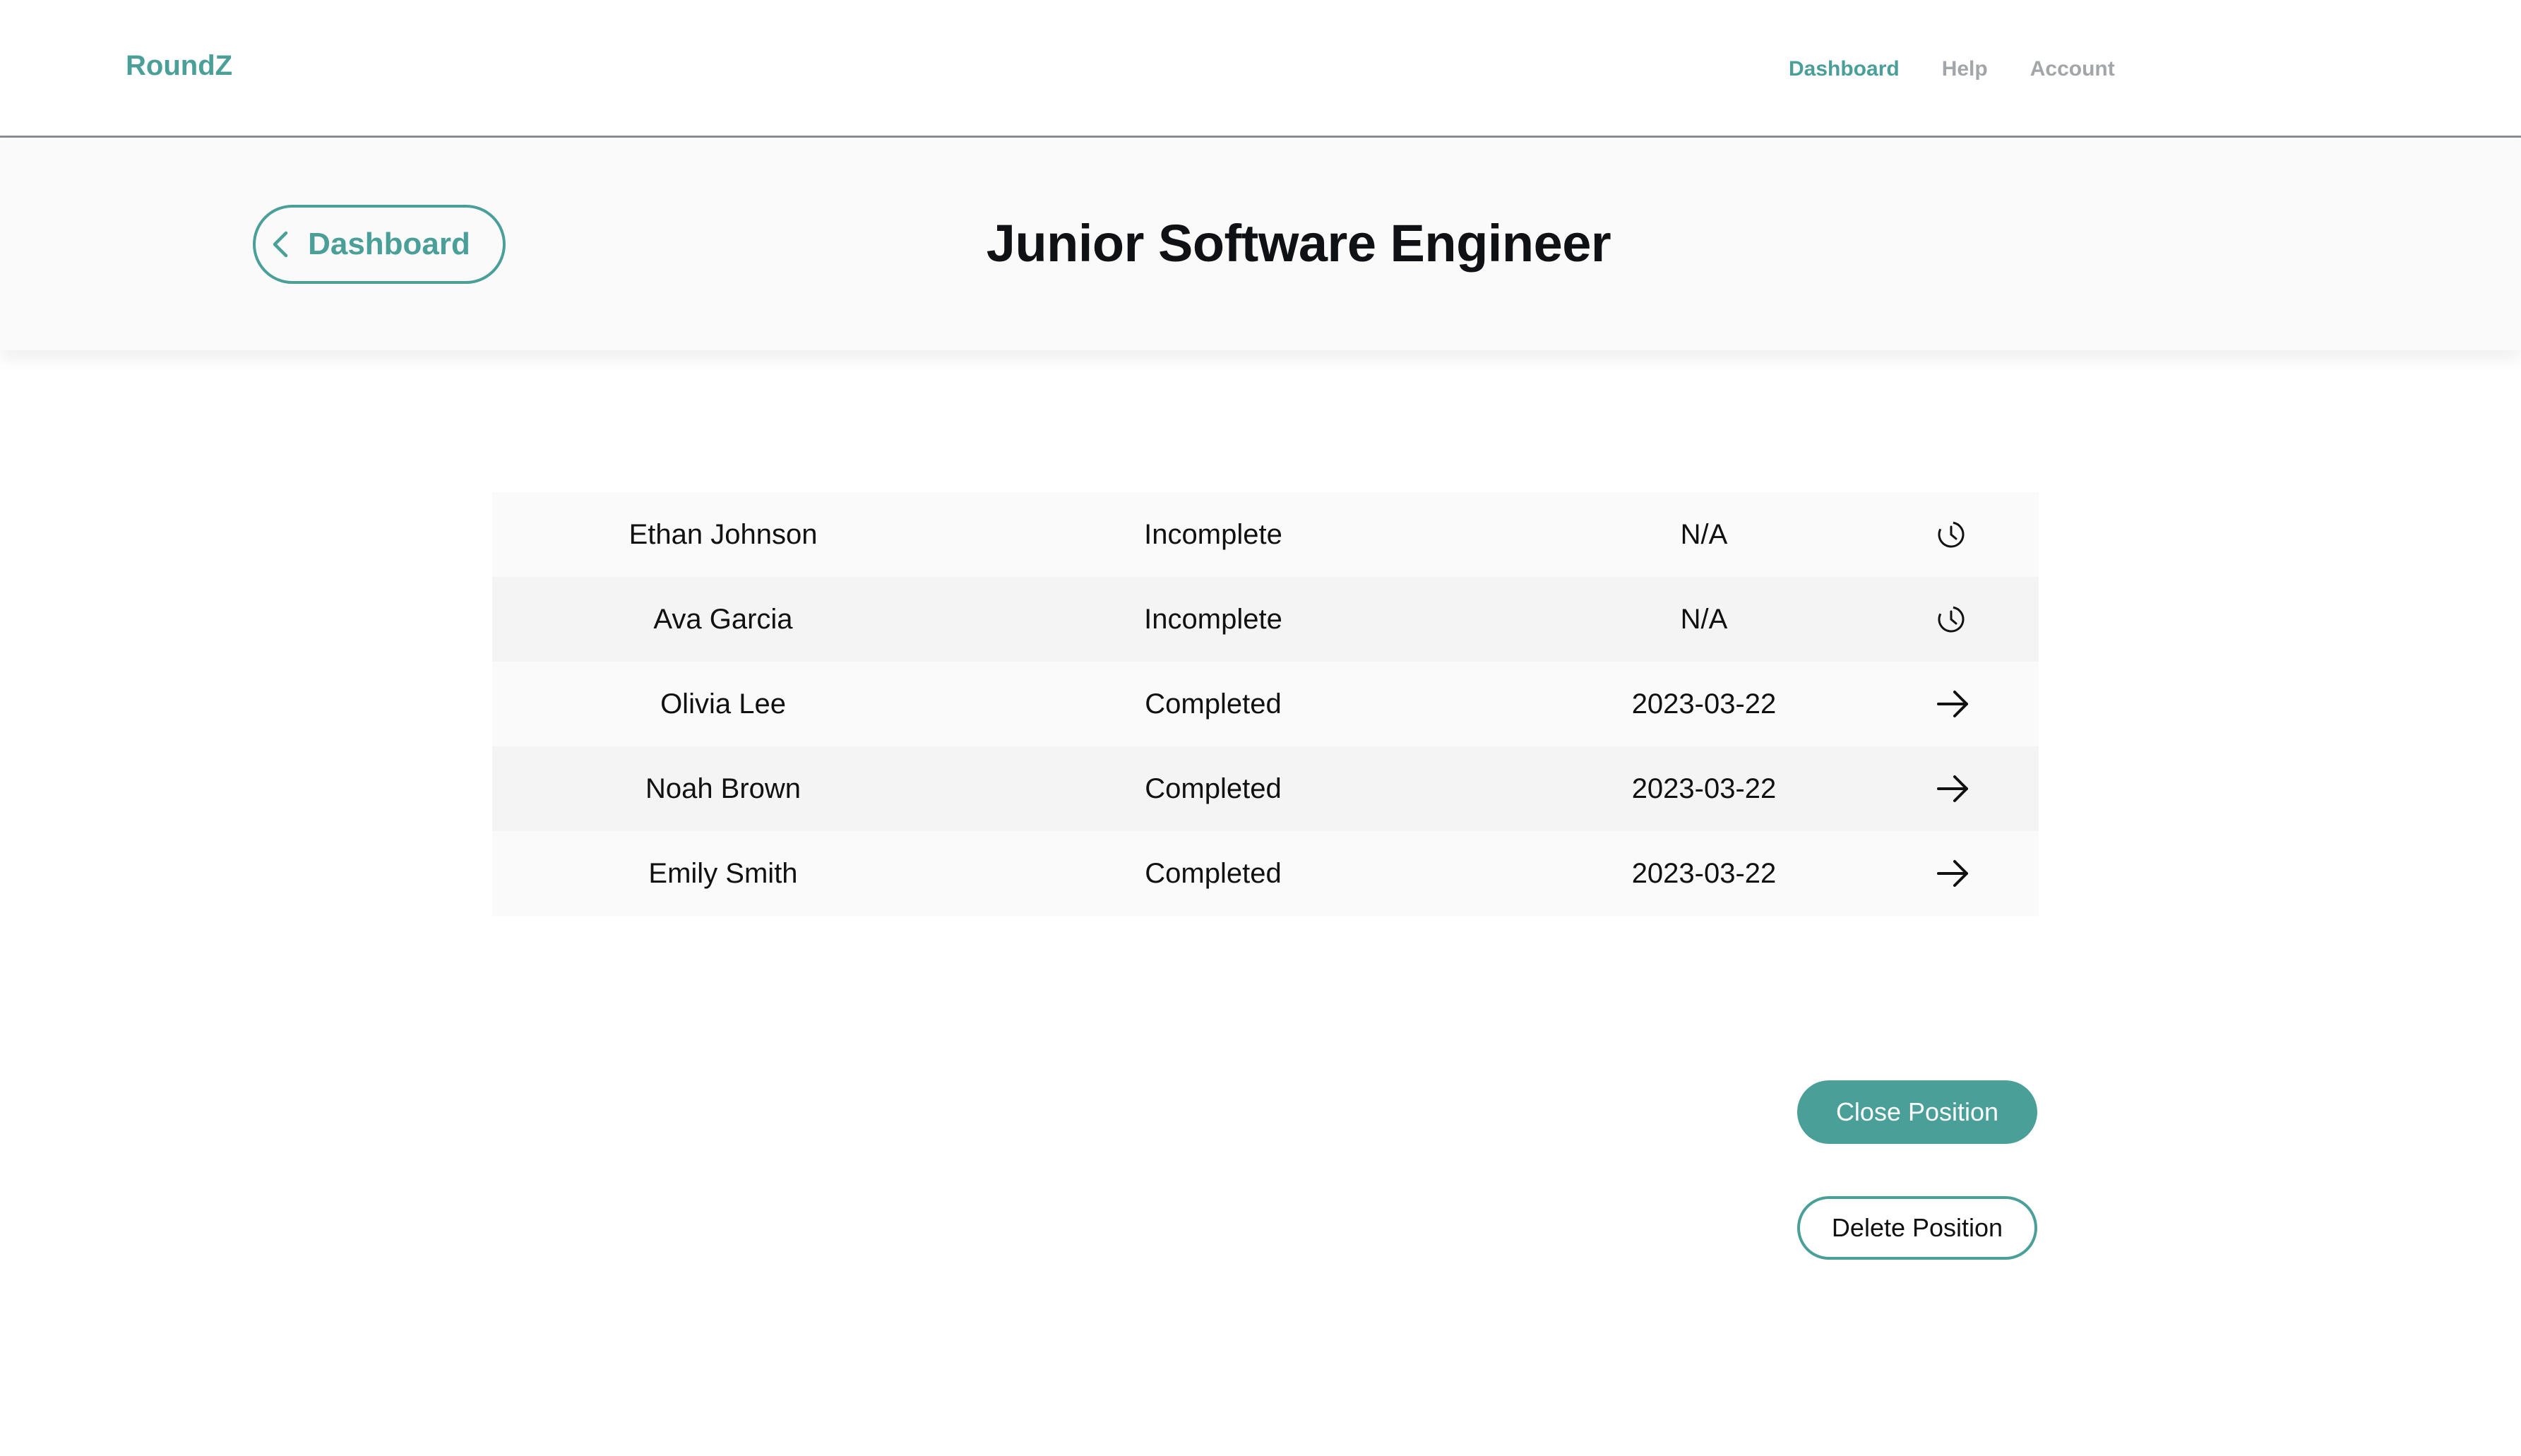 The height and width of the screenshot is (1456, 2521). I want to click on candidate-name: Noah Brown, so click(723, 788).